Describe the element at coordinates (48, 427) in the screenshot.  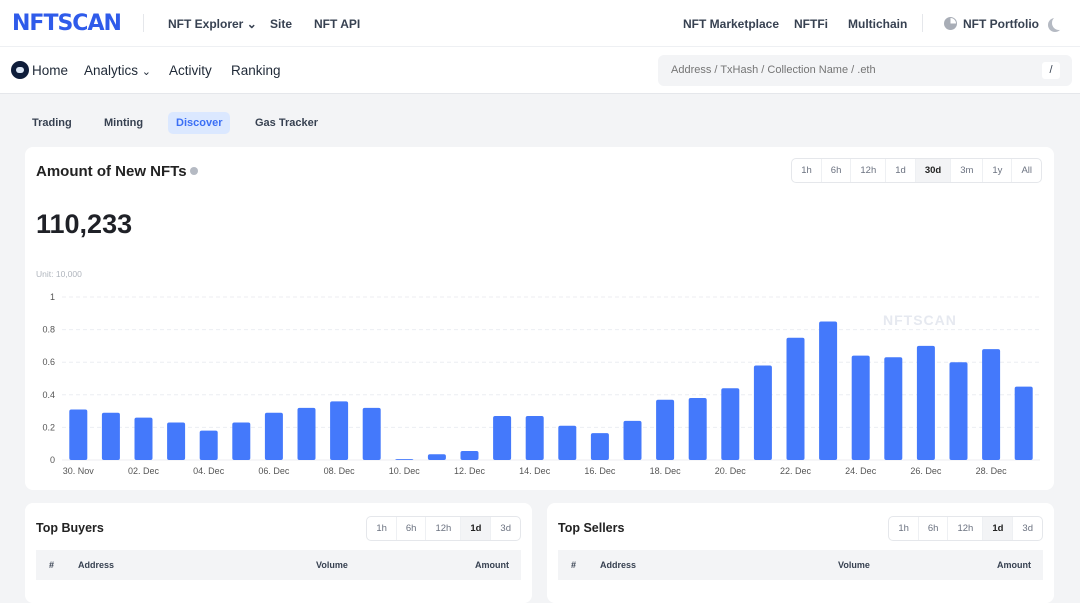
I see `y-tick-label: 0.2` at that location.